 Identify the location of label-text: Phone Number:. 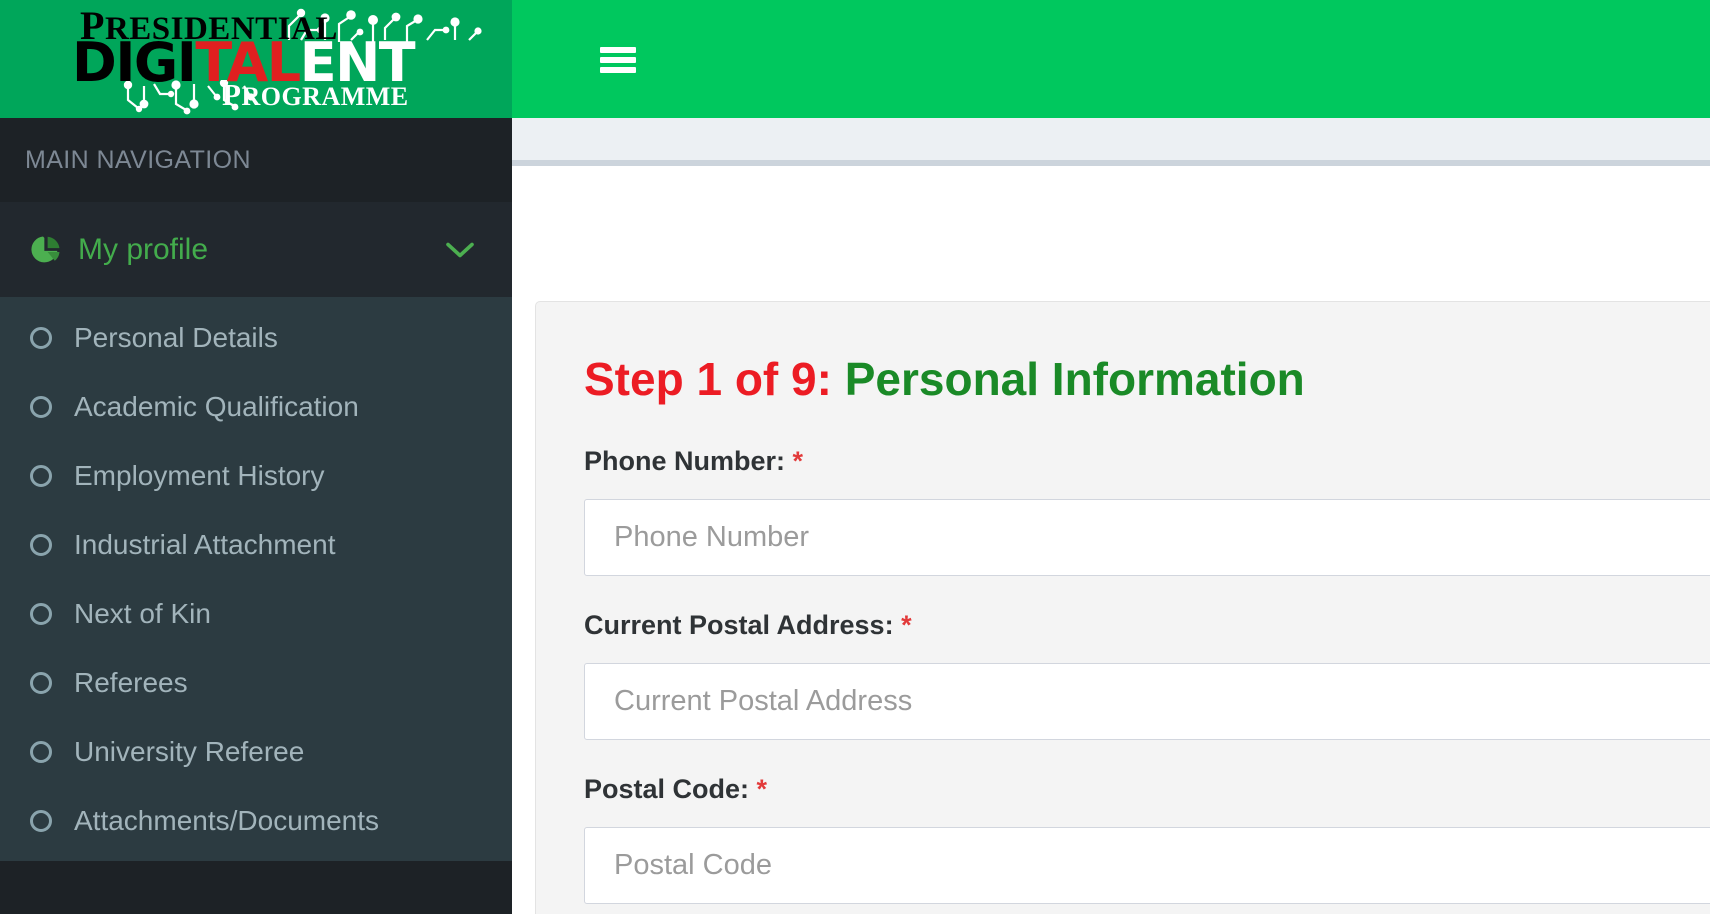
(685, 461).